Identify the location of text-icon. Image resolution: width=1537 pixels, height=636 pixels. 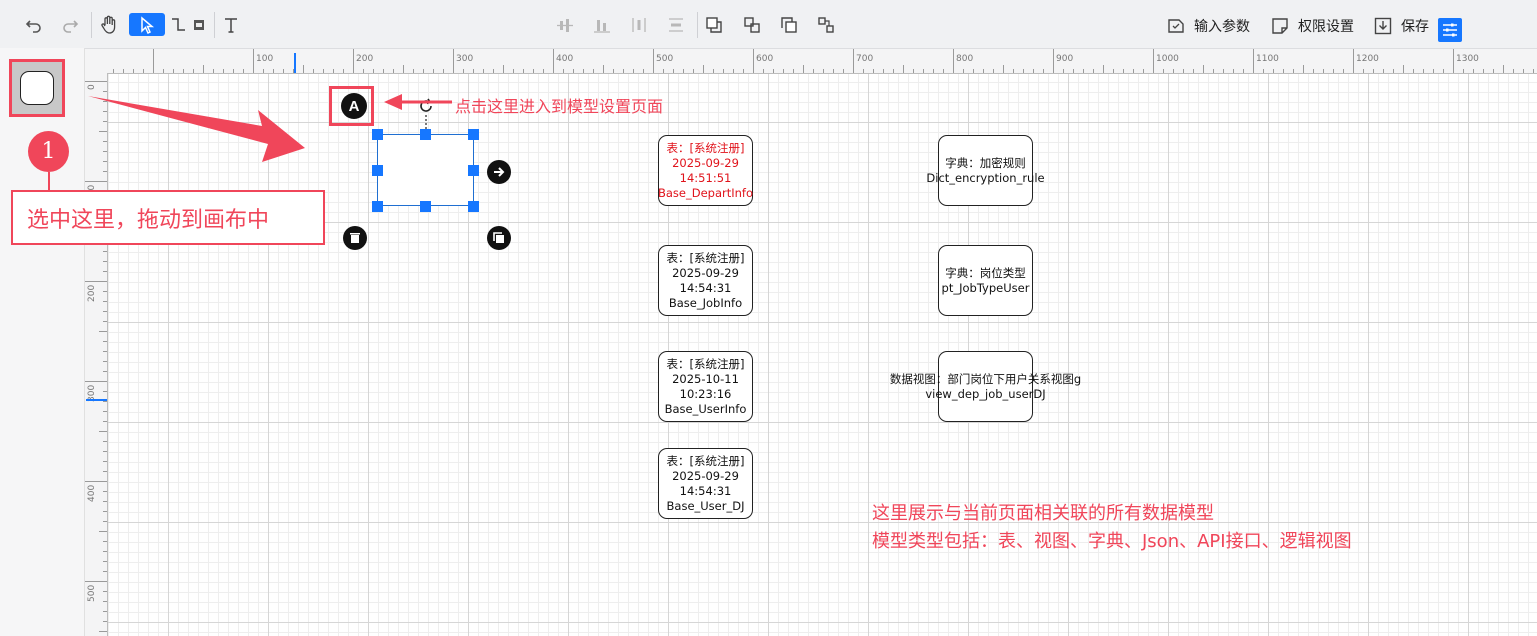
(231, 25).